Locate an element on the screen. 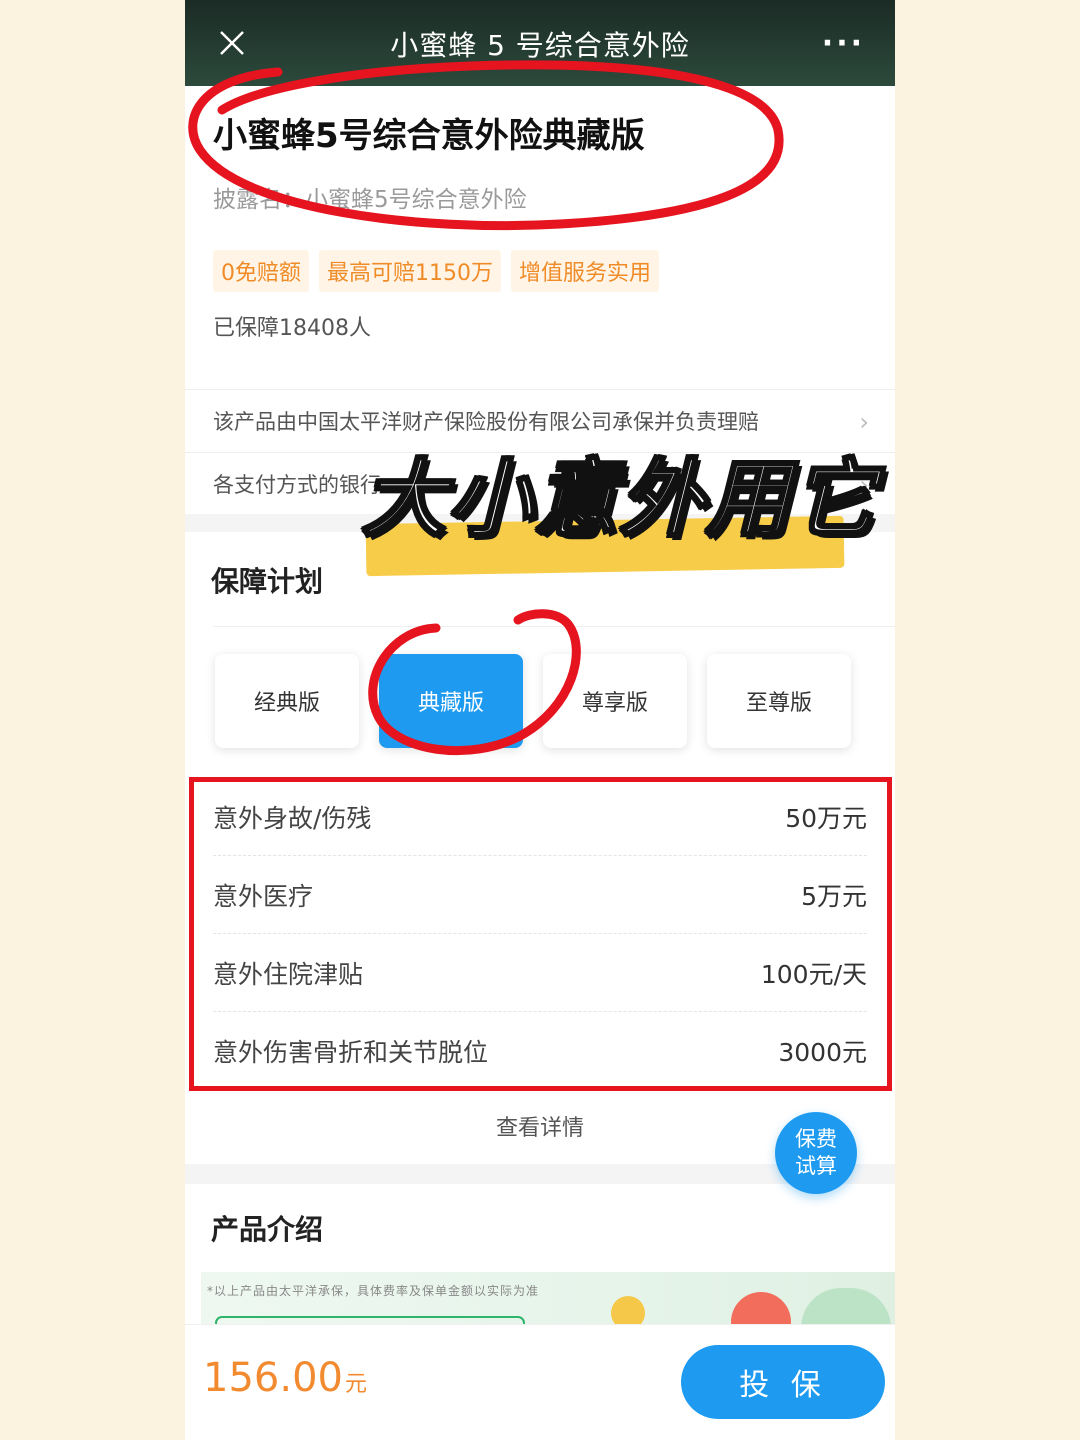  banner-disclaimer: *以上产品由太平洋承保，具体费率及保单金额以实际为准 is located at coordinates (373, 1291).